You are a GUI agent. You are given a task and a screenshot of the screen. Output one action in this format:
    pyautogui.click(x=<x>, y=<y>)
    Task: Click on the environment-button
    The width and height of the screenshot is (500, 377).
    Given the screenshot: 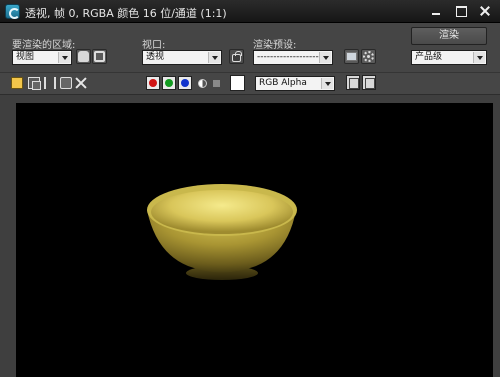 What is the action you would take?
    pyautogui.click(x=351, y=56)
    